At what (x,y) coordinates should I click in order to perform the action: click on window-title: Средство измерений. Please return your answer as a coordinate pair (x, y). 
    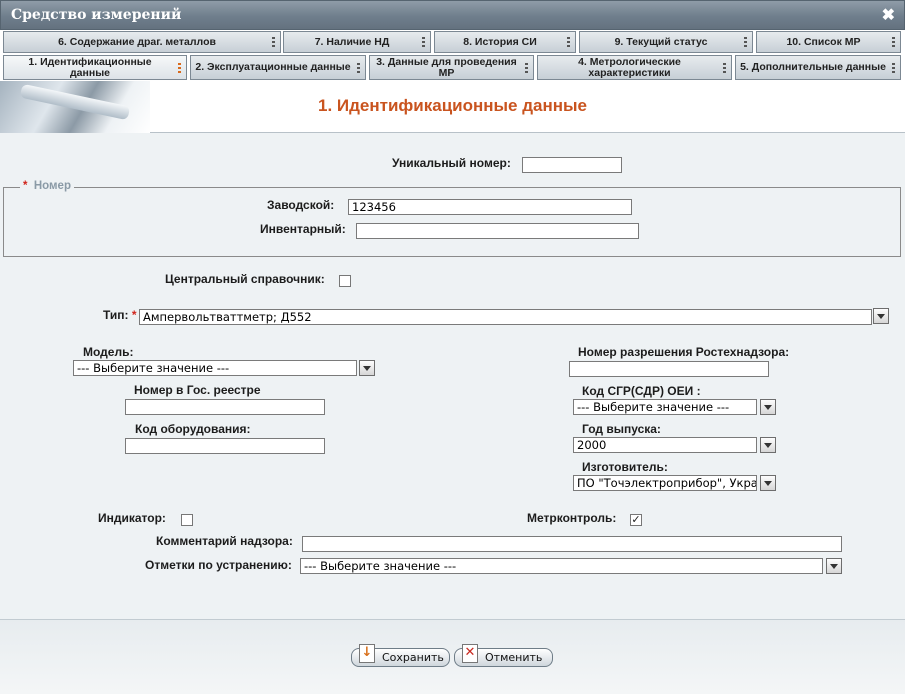
    Looking at the image, I should click on (96, 15).